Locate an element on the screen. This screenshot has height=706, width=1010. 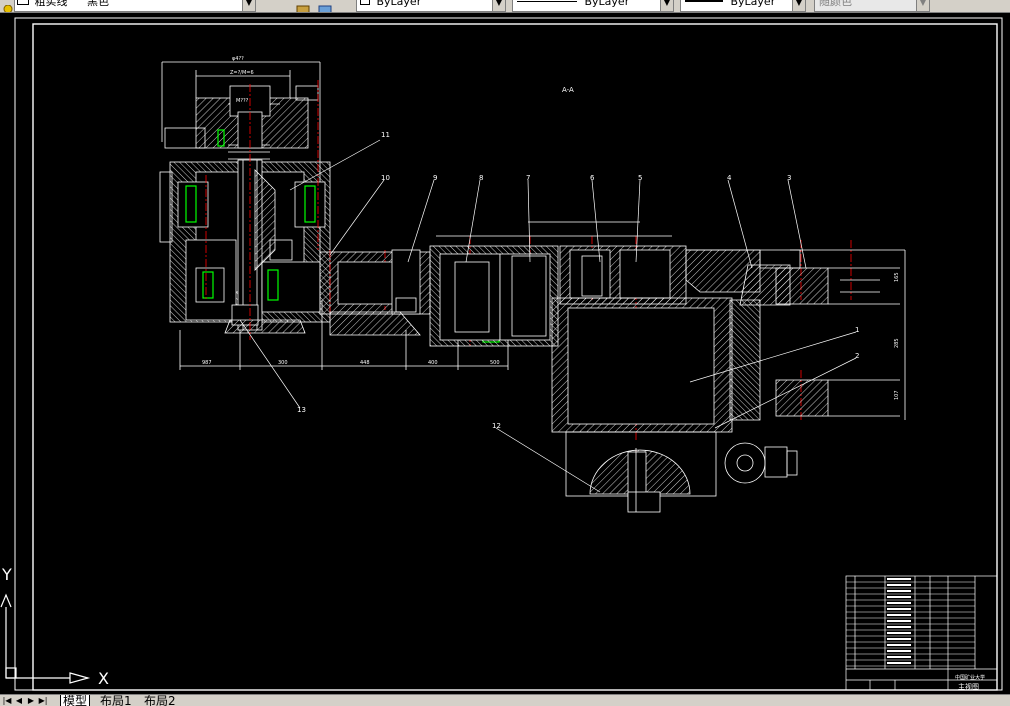
color-control-dropdown: ByLayer ▼ is located at coordinates (431, 6).